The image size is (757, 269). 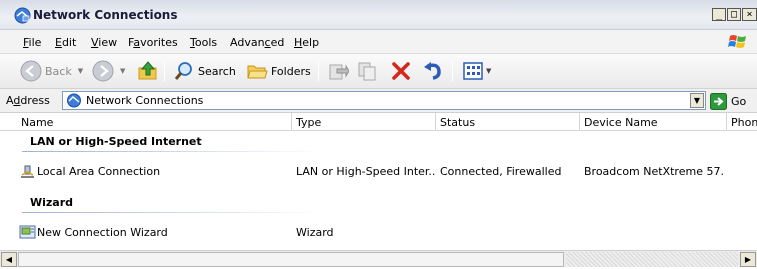 What do you see at coordinates (364, 122) in the screenshot?
I see `column-header-type: Type` at bounding box center [364, 122].